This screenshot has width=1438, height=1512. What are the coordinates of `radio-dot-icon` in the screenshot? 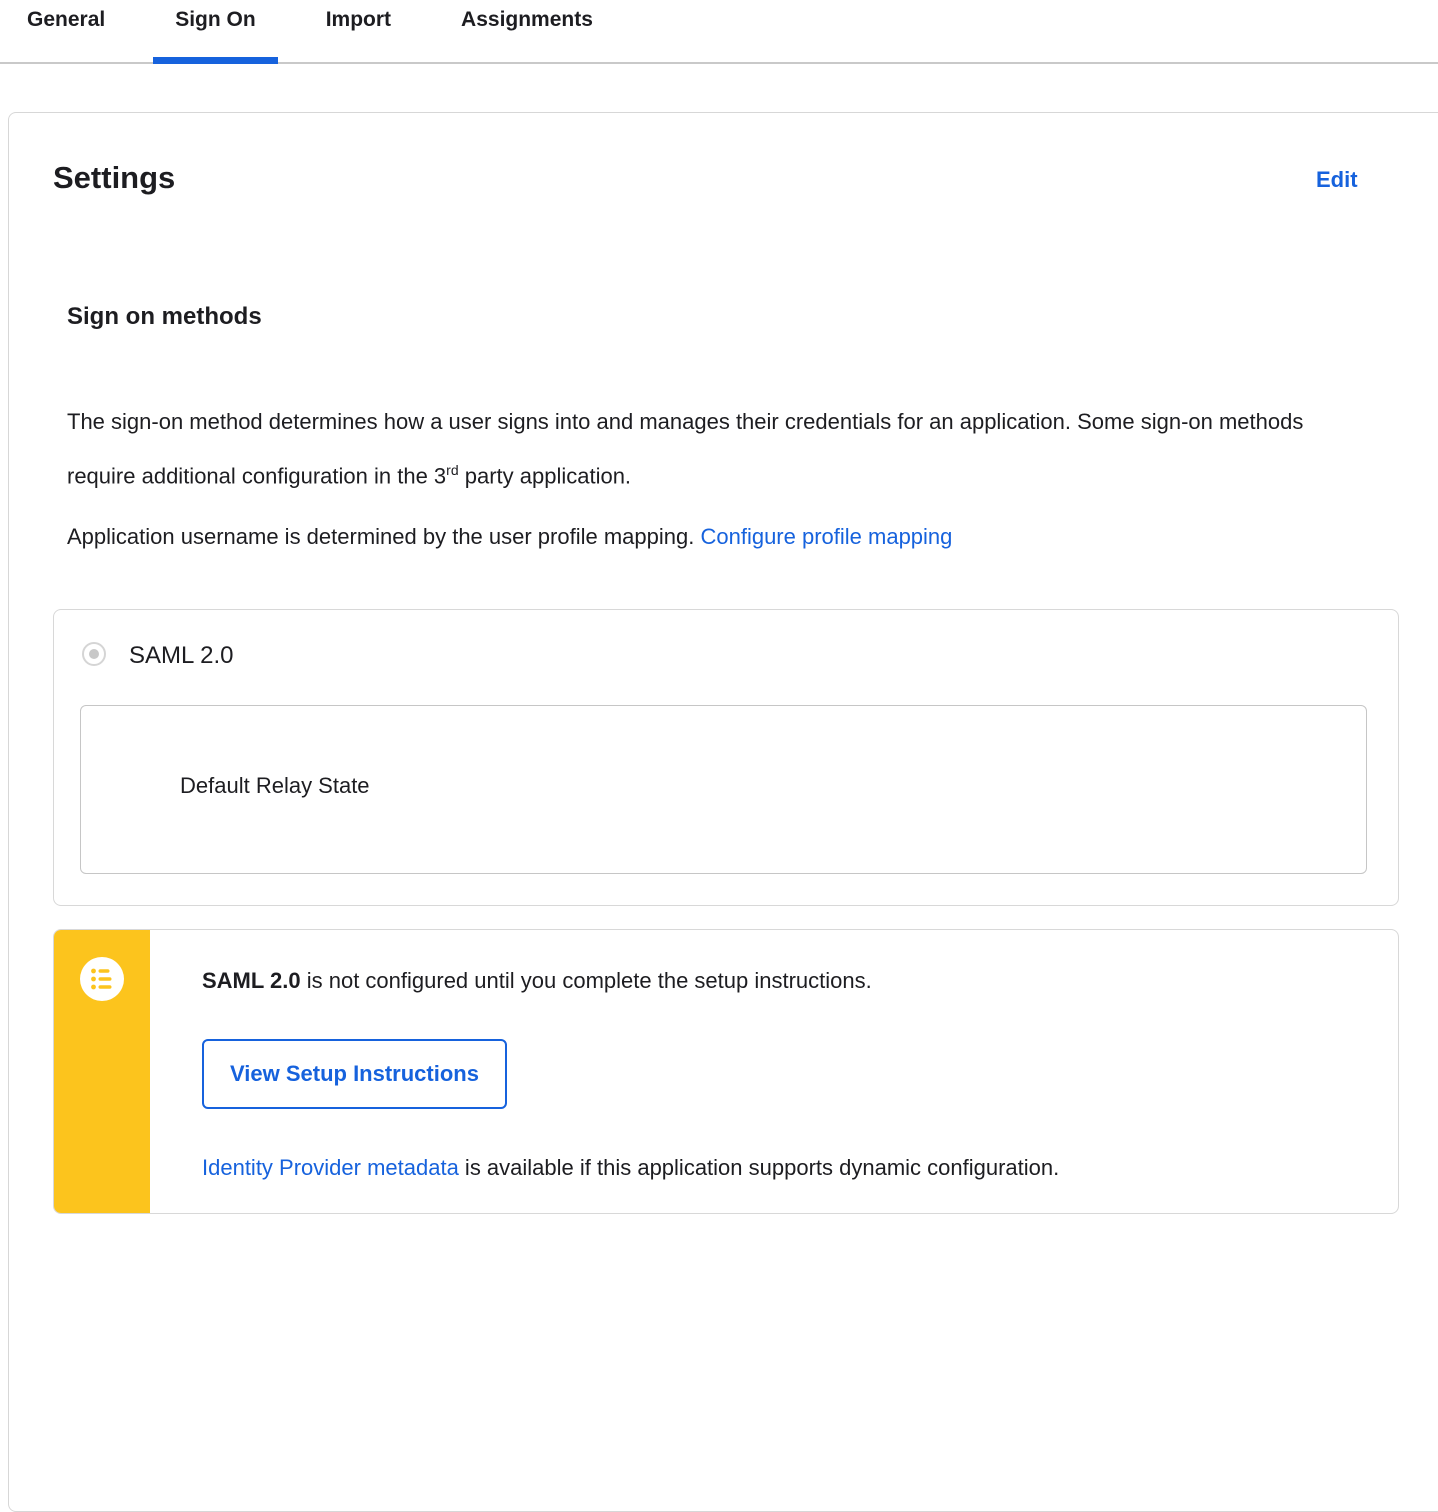 It's located at (94, 654).